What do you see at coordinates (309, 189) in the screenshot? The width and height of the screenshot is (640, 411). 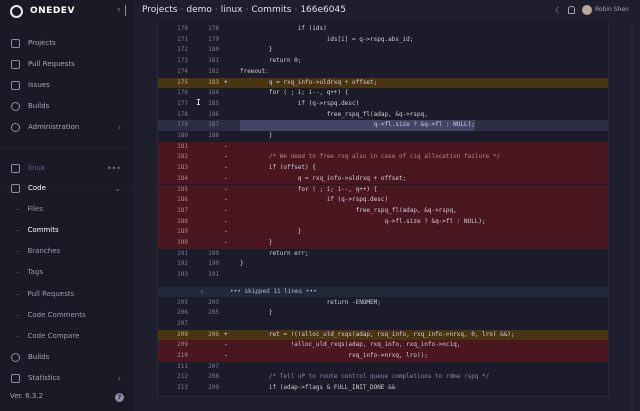 I see `code-text: for ( ; i; i--, q++) {` at bounding box center [309, 189].